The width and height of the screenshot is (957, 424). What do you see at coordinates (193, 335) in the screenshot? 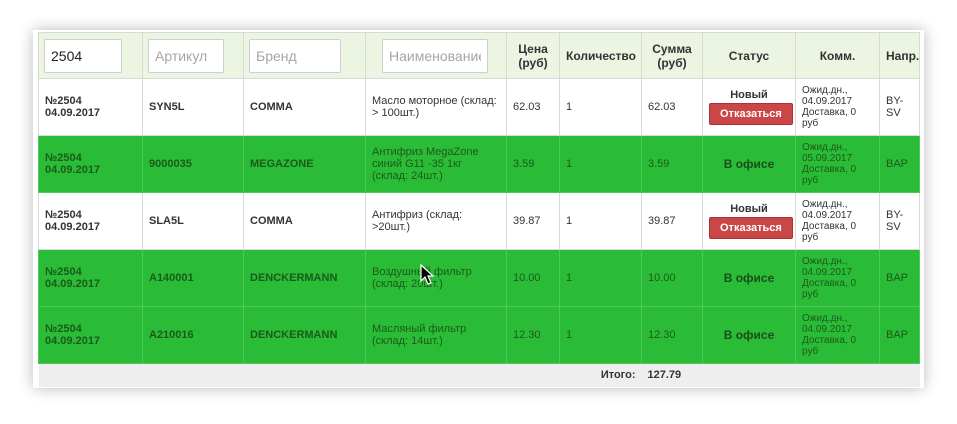
I see `article-cell: A210016` at bounding box center [193, 335].